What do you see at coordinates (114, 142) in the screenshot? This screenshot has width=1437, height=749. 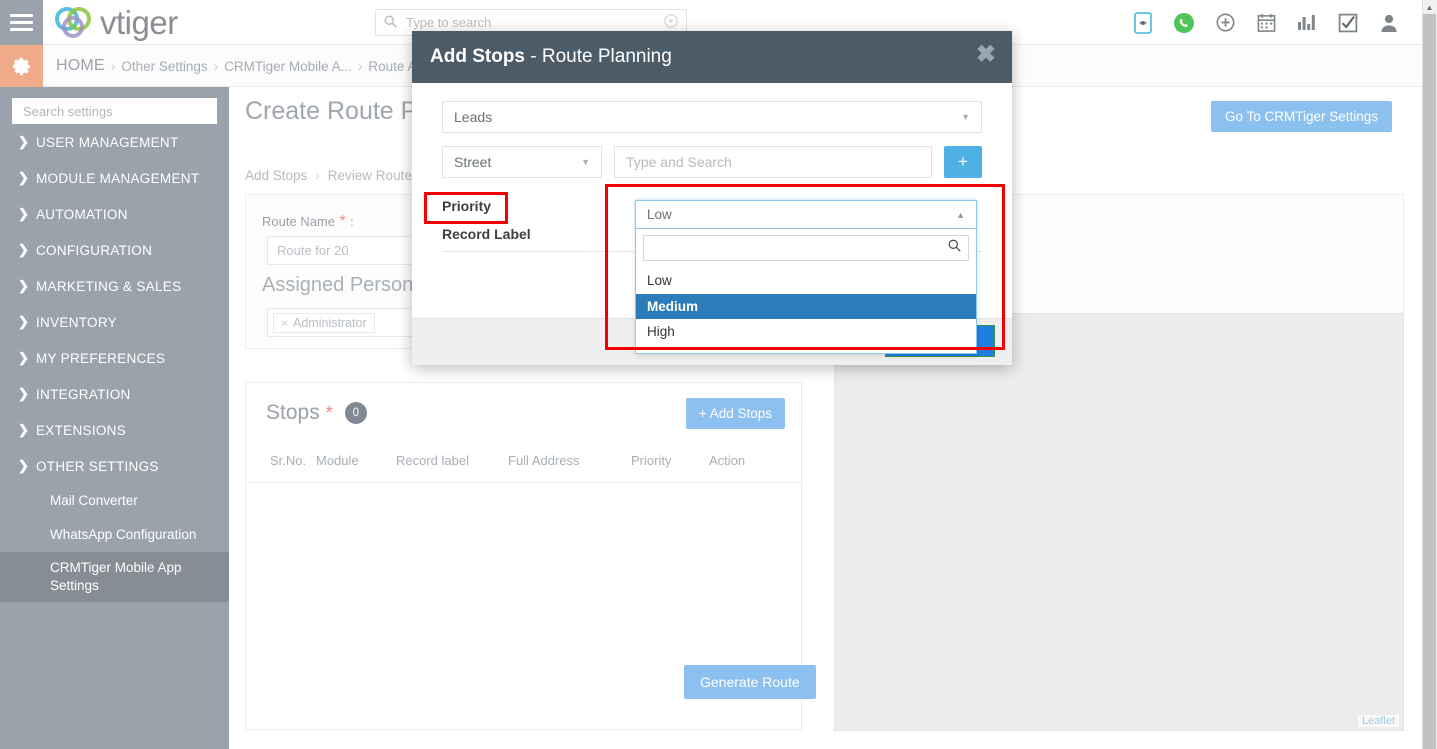 I see `sidebar-item-user-management: ❯ USER MANAGEMENT` at bounding box center [114, 142].